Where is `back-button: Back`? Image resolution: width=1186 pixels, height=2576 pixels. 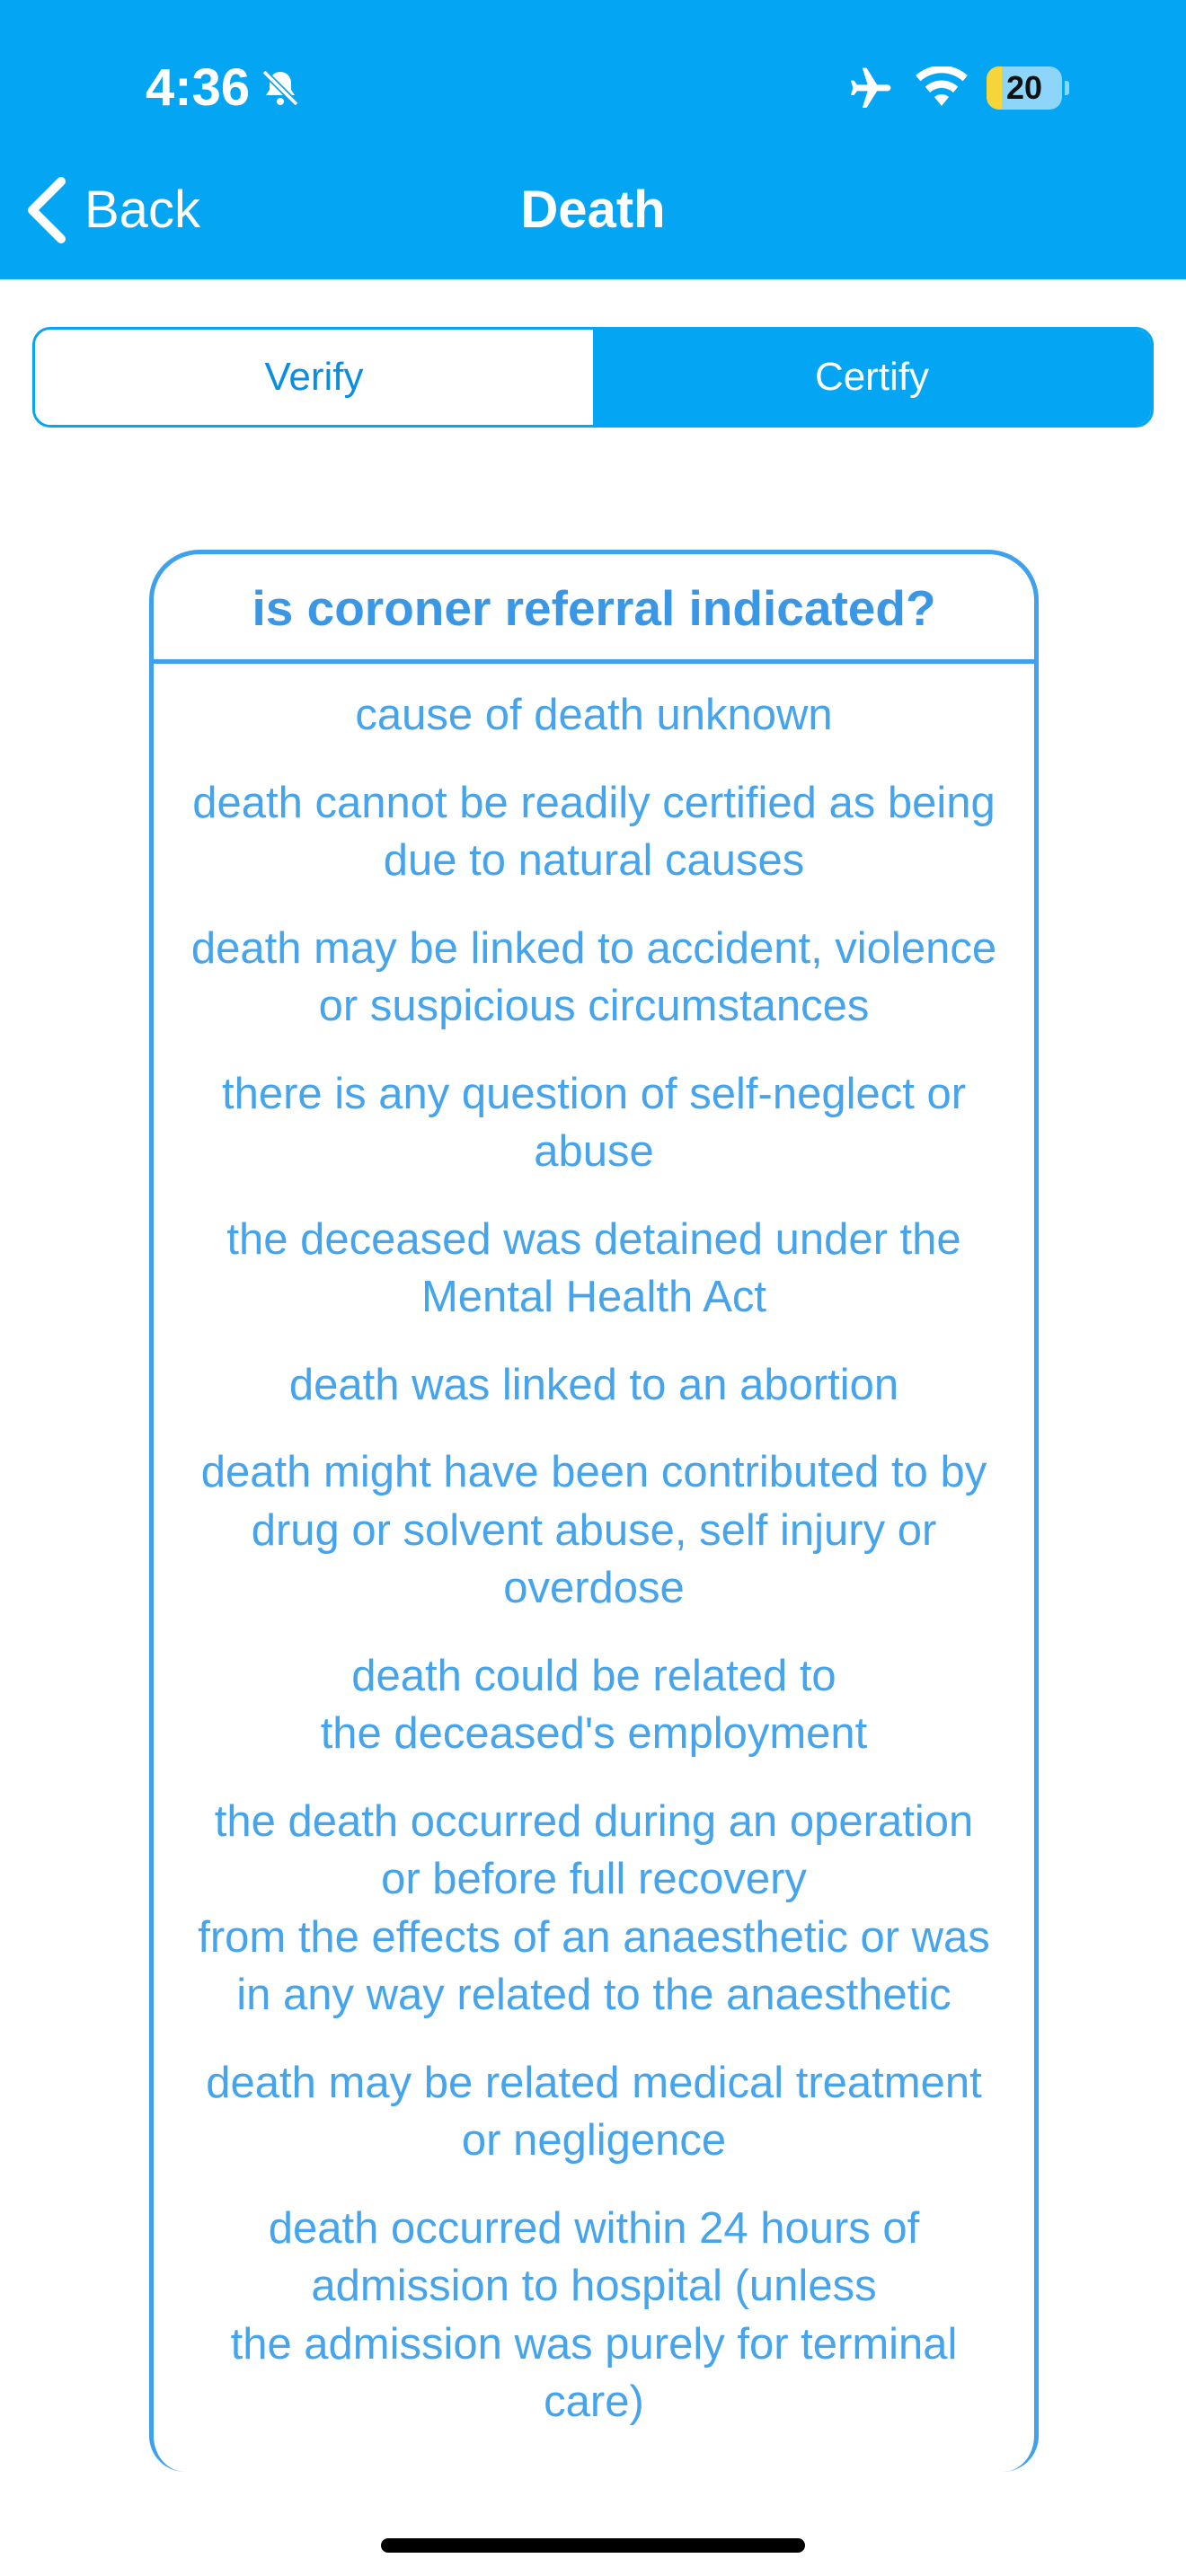
back-button: Back is located at coordinates (112, 210).